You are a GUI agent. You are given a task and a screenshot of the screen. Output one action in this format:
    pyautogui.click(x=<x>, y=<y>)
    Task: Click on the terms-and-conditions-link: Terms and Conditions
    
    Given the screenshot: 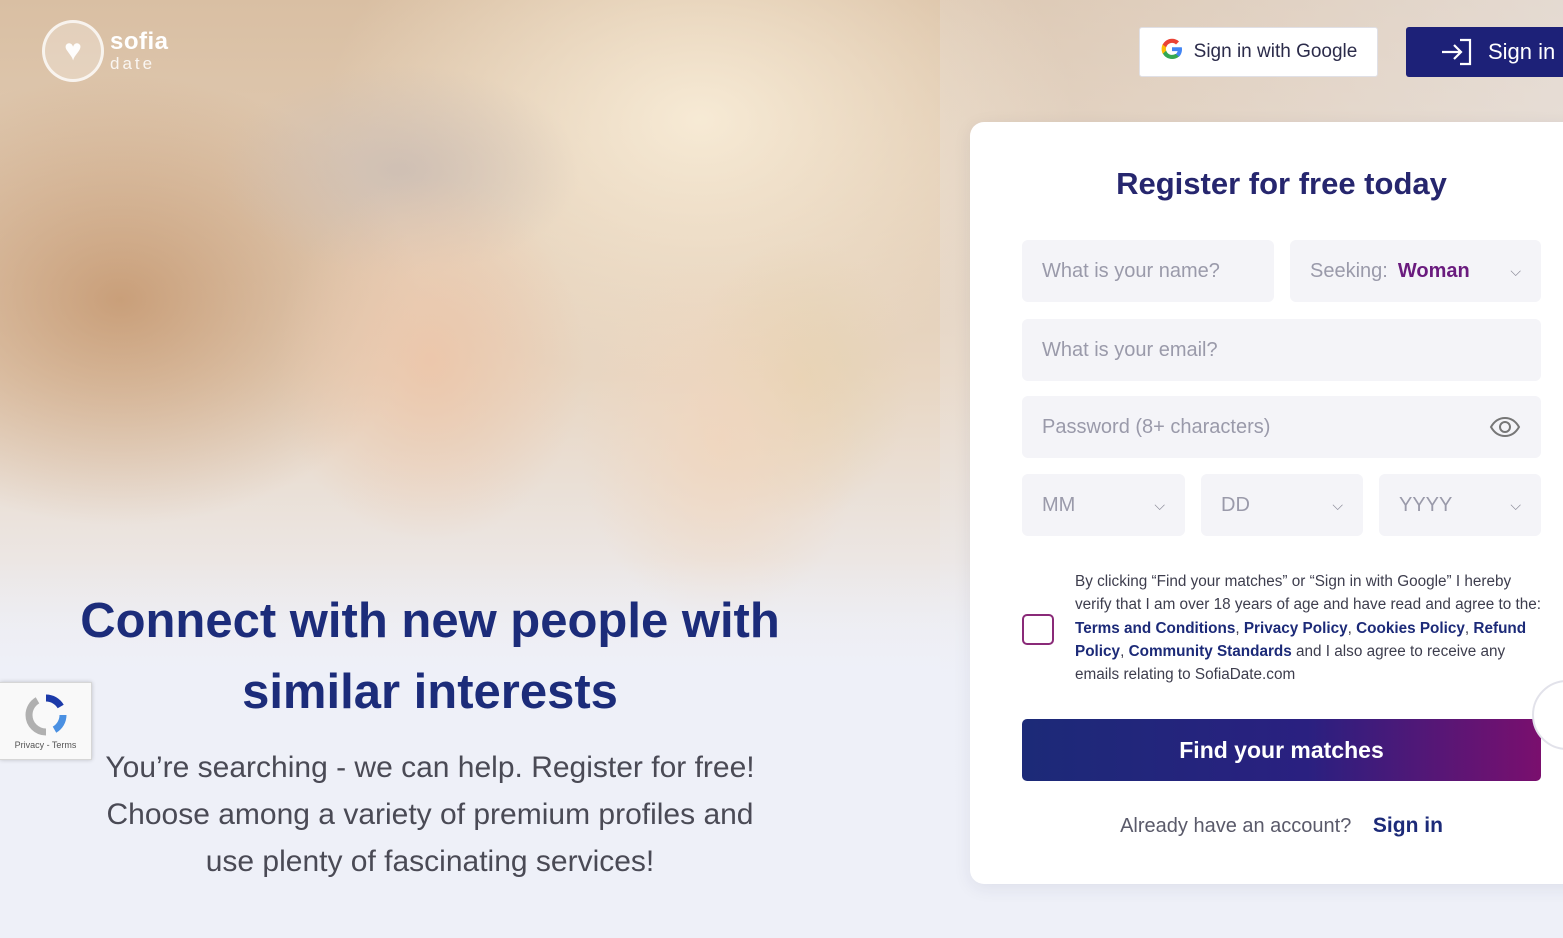 What is the action you would take?
    pyautogui.click(x=1155, y=628)
    